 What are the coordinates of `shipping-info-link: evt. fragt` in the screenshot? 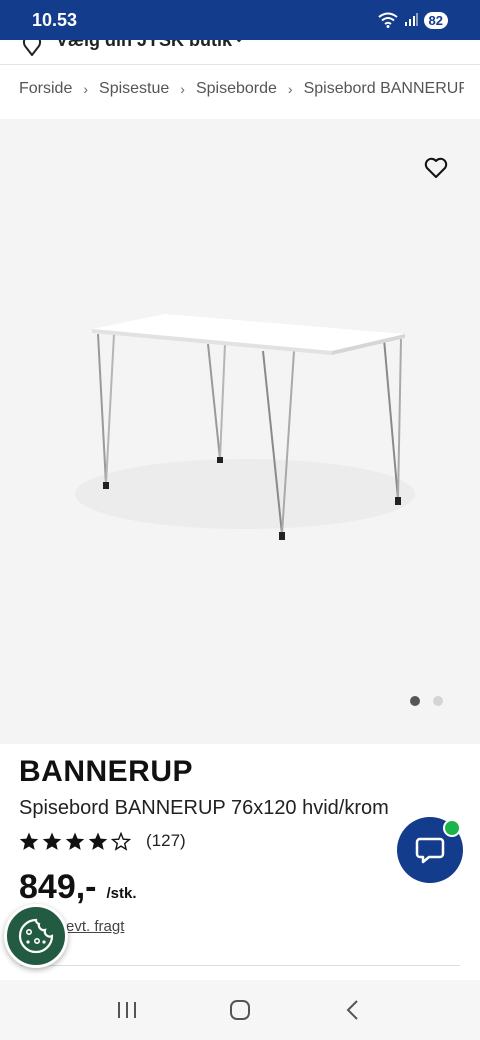 It's located at (95, 926).